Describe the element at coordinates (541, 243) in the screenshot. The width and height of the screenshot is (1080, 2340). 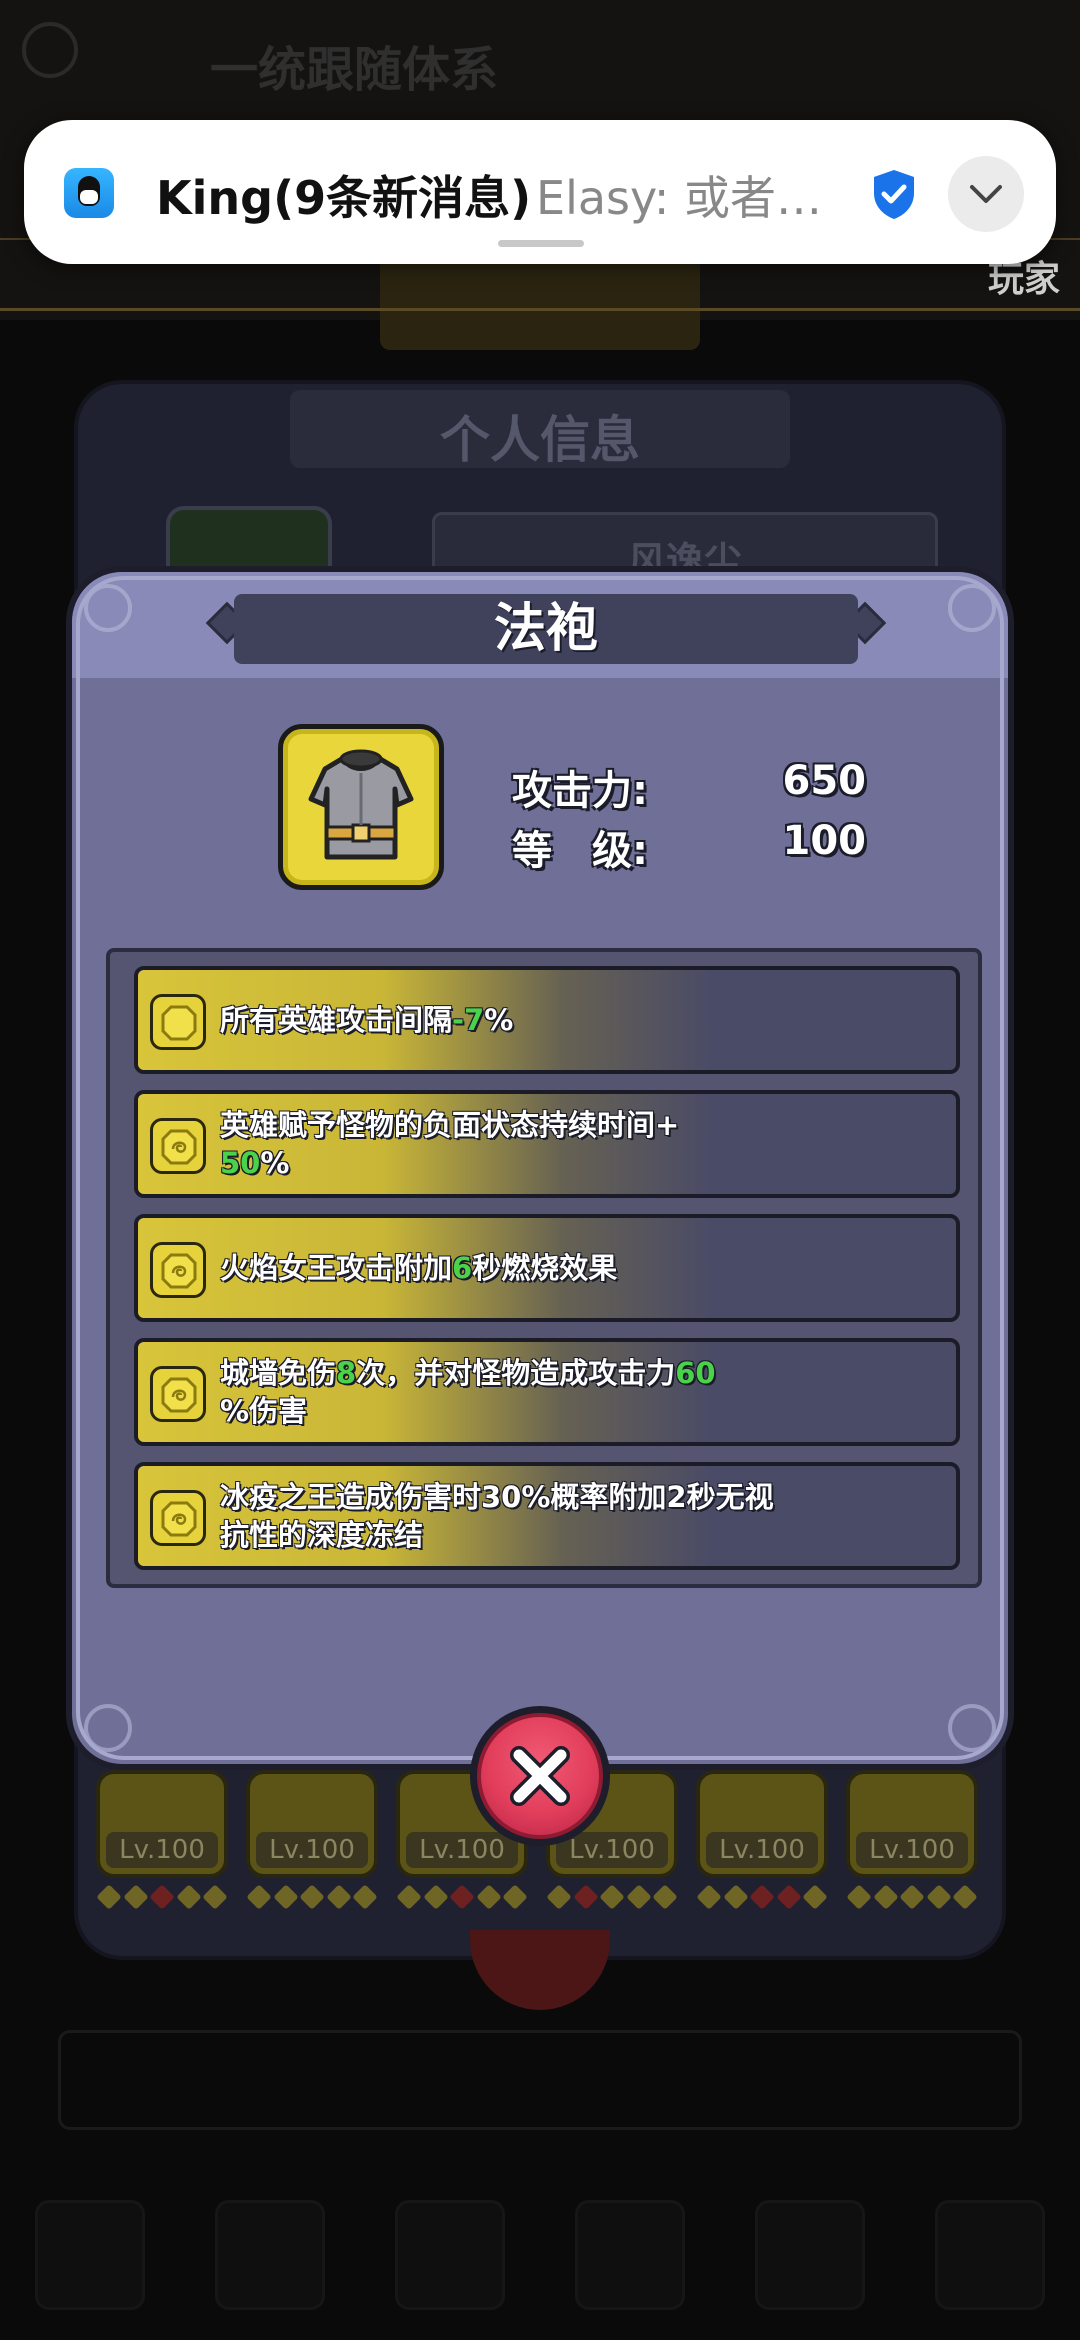
I see `drag-handle` at that location.